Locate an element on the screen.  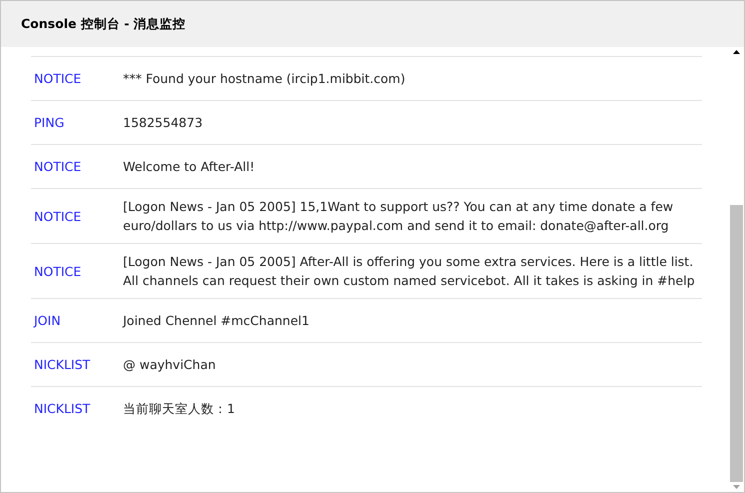
message-text: 当前聊天室人数：1 is located at coordinates (179, 409).